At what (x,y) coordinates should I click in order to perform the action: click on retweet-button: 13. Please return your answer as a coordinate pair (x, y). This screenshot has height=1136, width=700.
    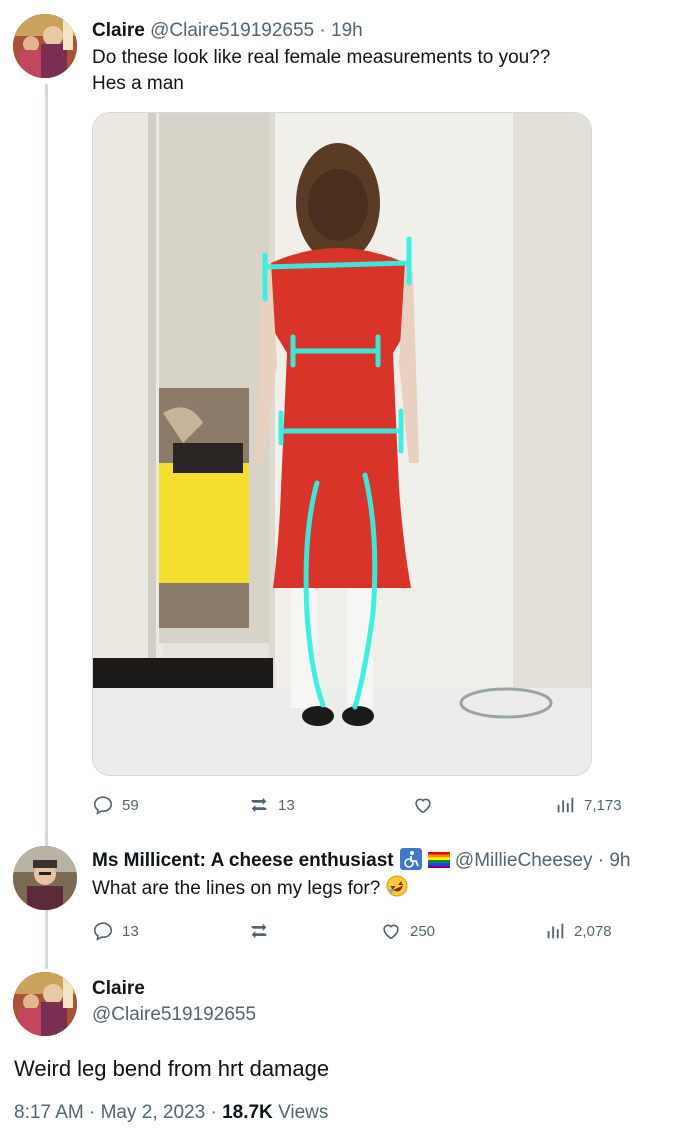
    Looking at the image, I should click on (271, 805).